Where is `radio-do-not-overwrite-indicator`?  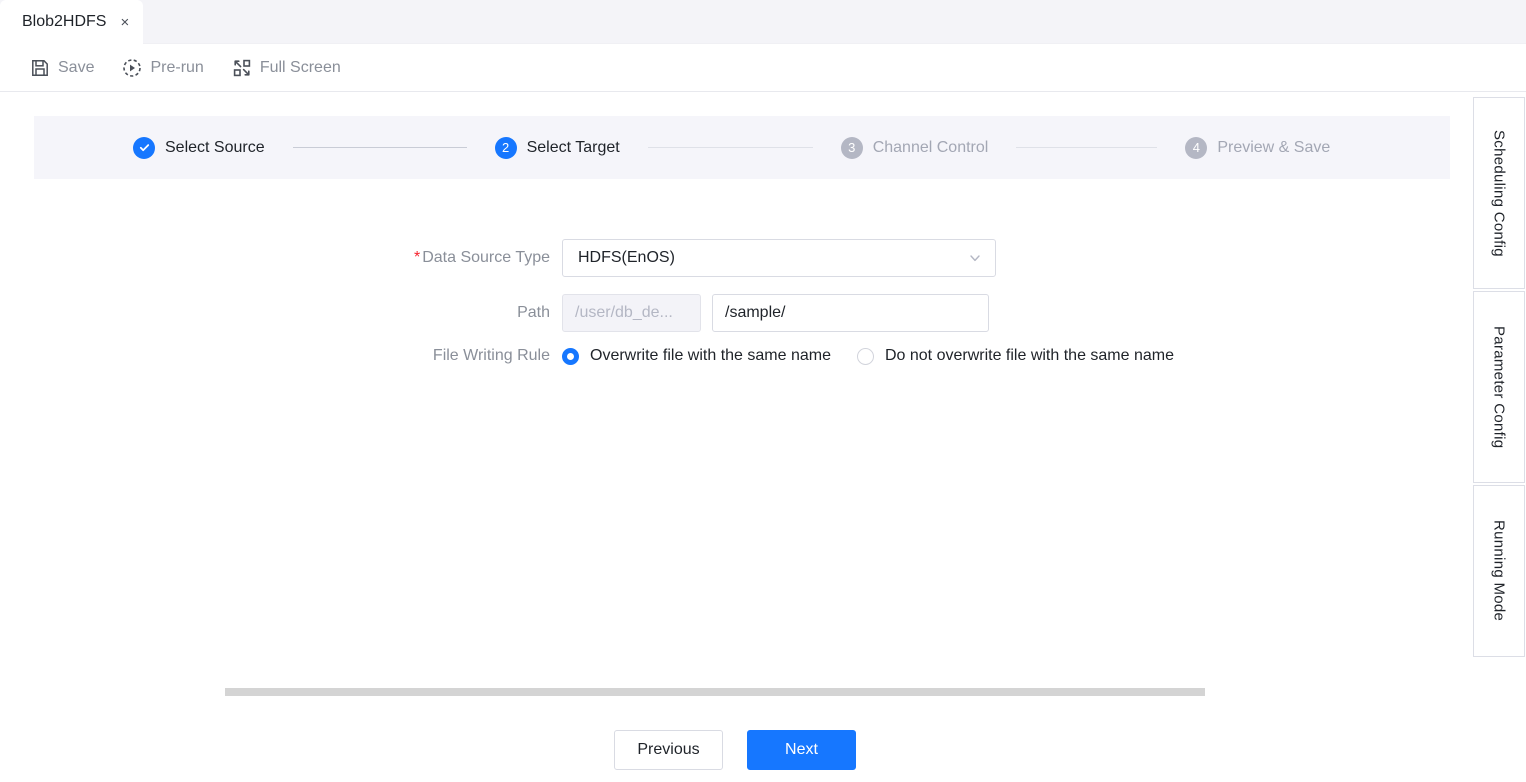
radio-do-not-overwrite-indicator is located at coordinates (865, 356).